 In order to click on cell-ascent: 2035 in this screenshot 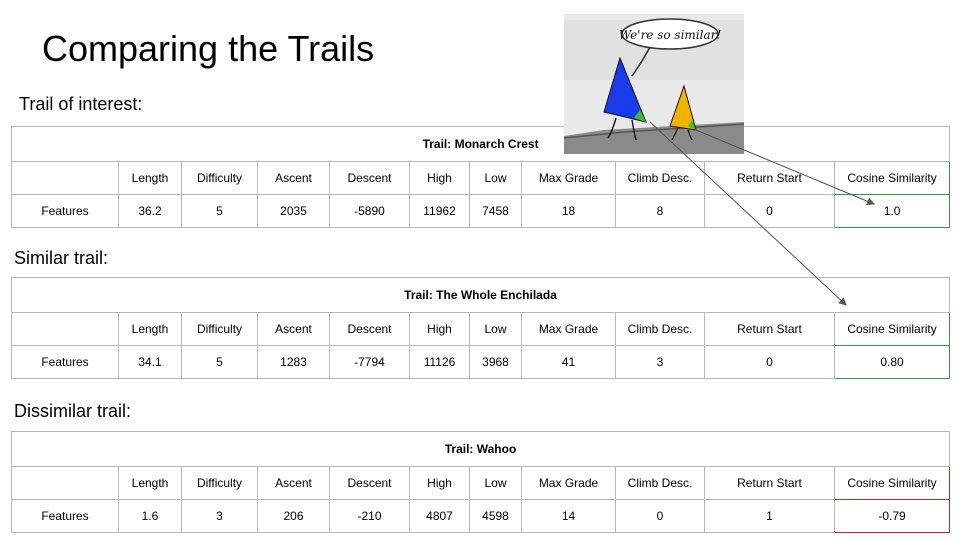, I will do `click(293, 211)`.